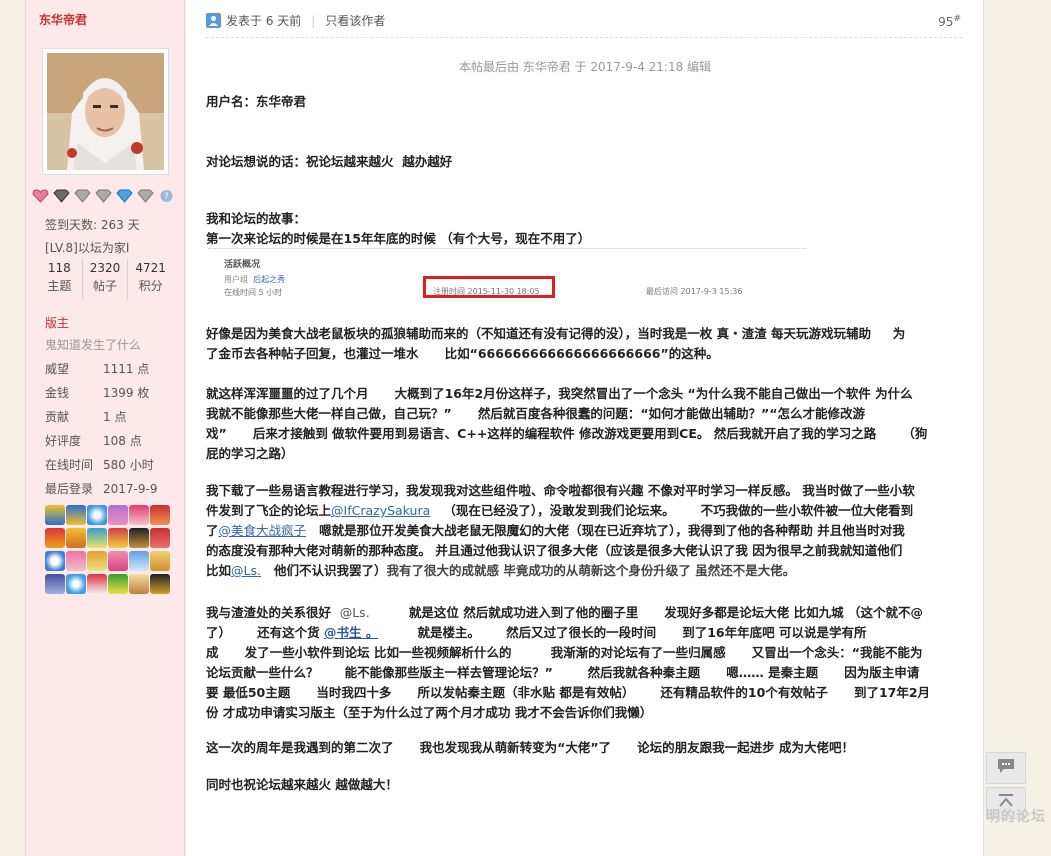 This screenshot has width=1051, height=856. I want to click on edit-note: 本帖最后由 东华帝君 于 2017-9-4 21:18 编辑, so click(585, 67).